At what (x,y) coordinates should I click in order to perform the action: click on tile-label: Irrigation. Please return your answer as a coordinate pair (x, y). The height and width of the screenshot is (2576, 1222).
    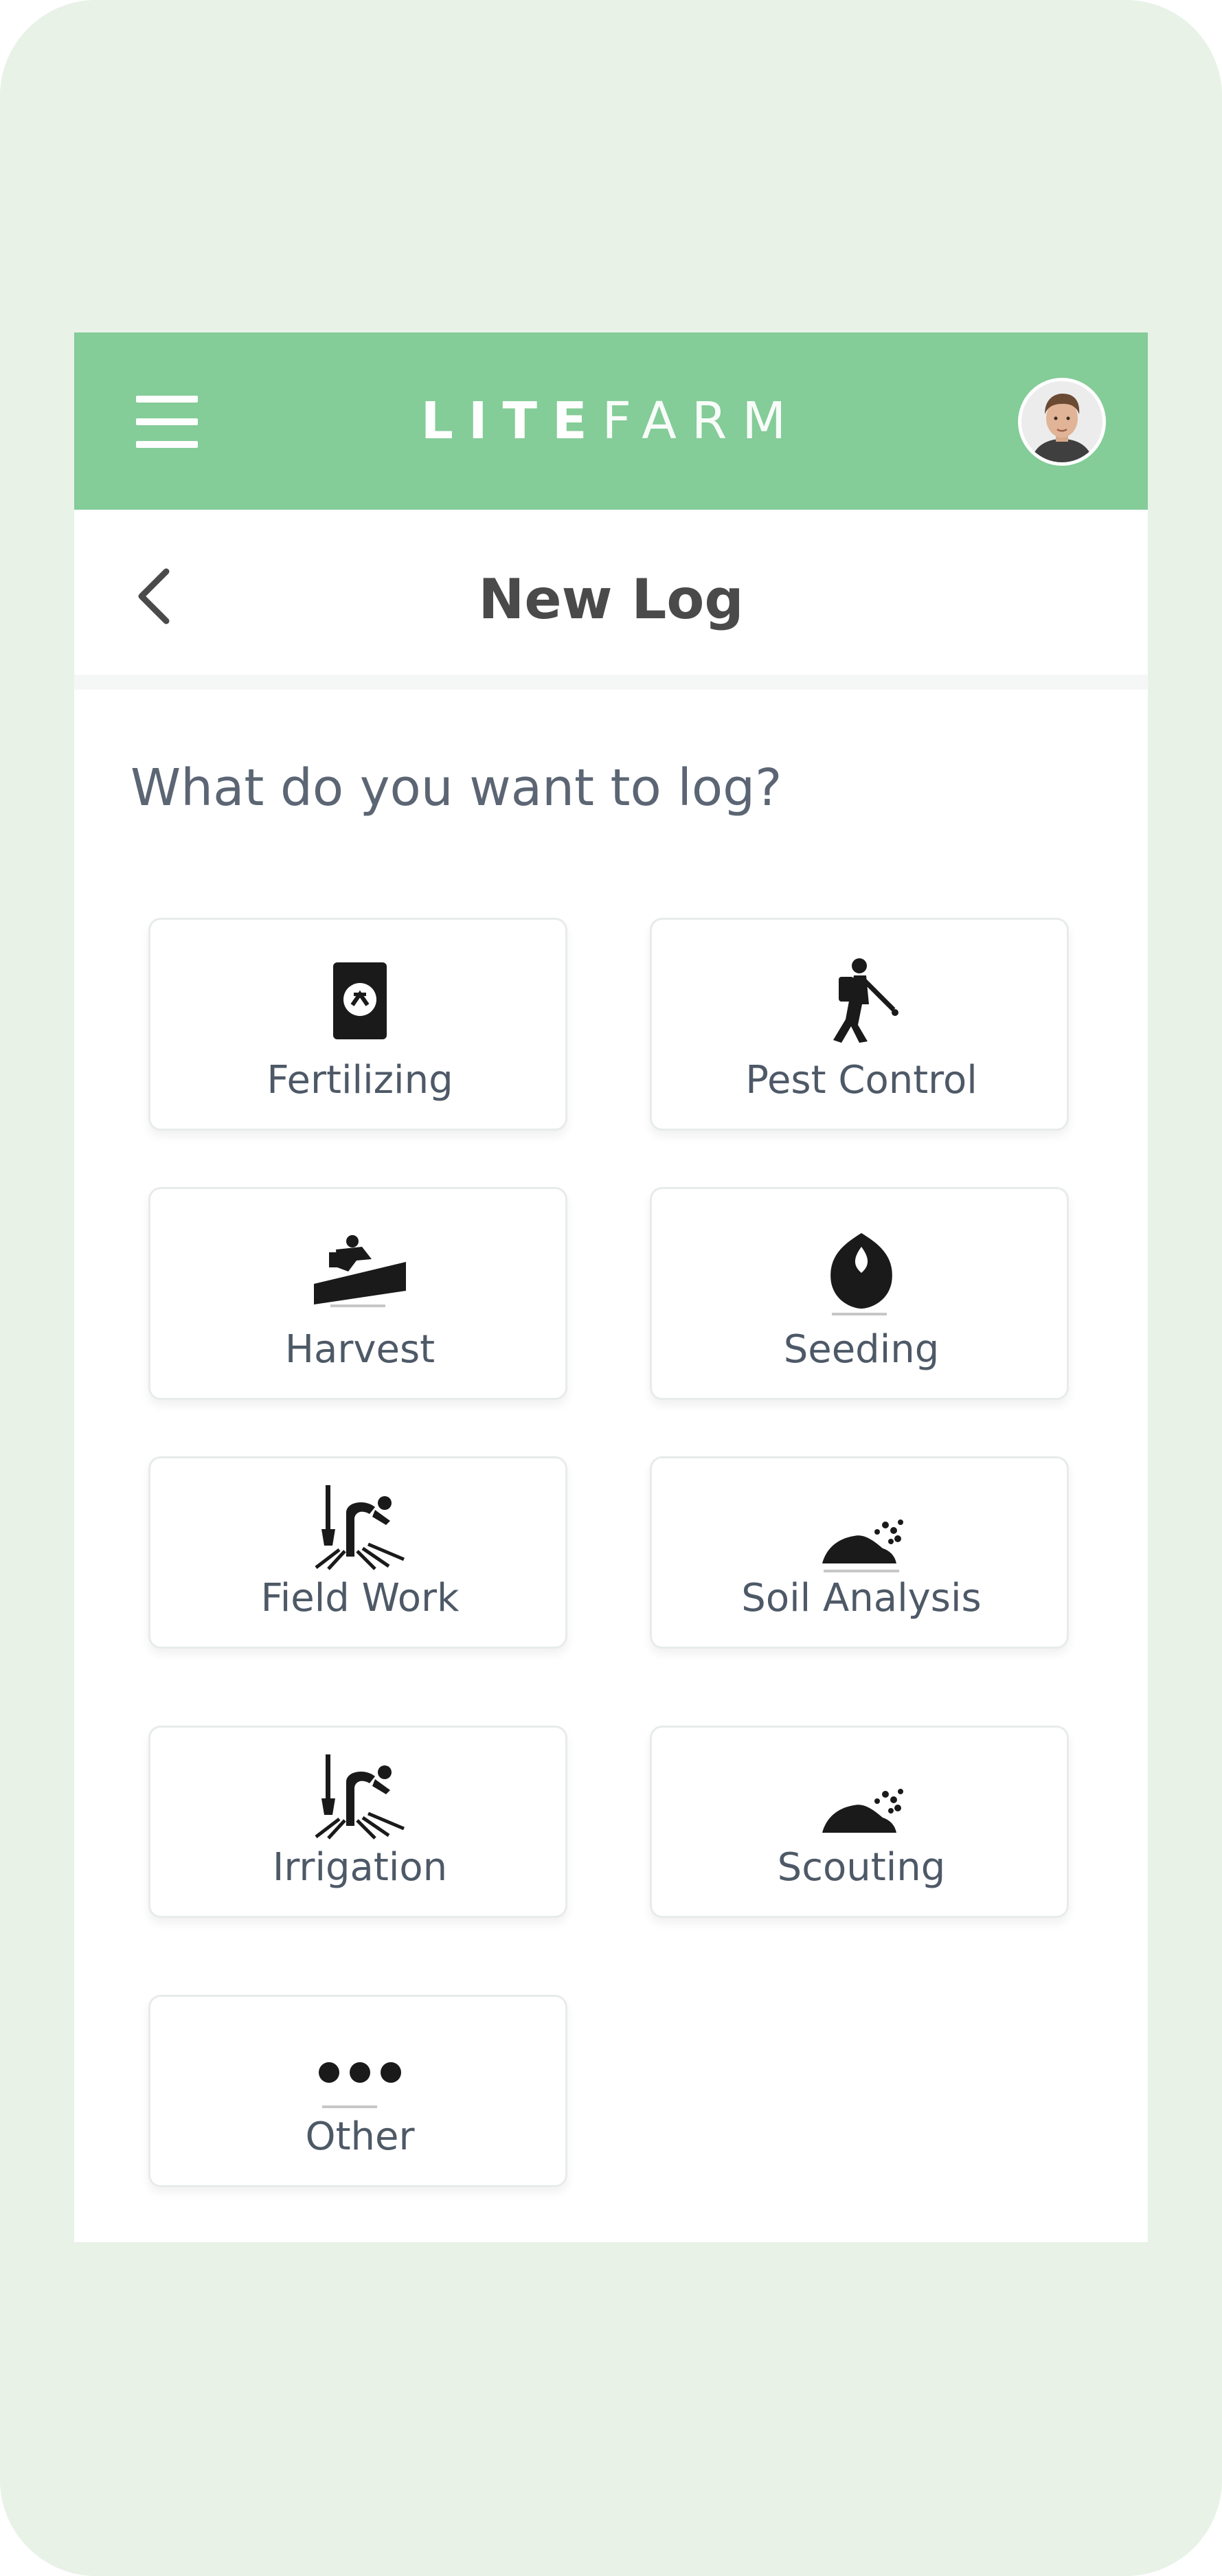
    Looking at the image, I should click on (360, 1867).